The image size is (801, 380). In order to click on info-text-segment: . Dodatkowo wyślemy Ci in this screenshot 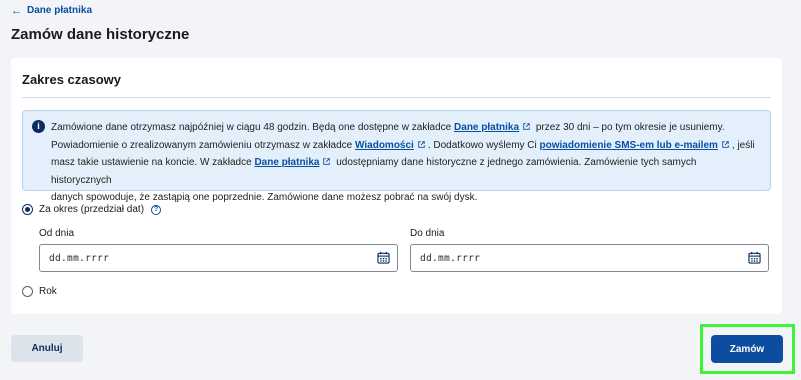, I will do `click(483, 145)`.